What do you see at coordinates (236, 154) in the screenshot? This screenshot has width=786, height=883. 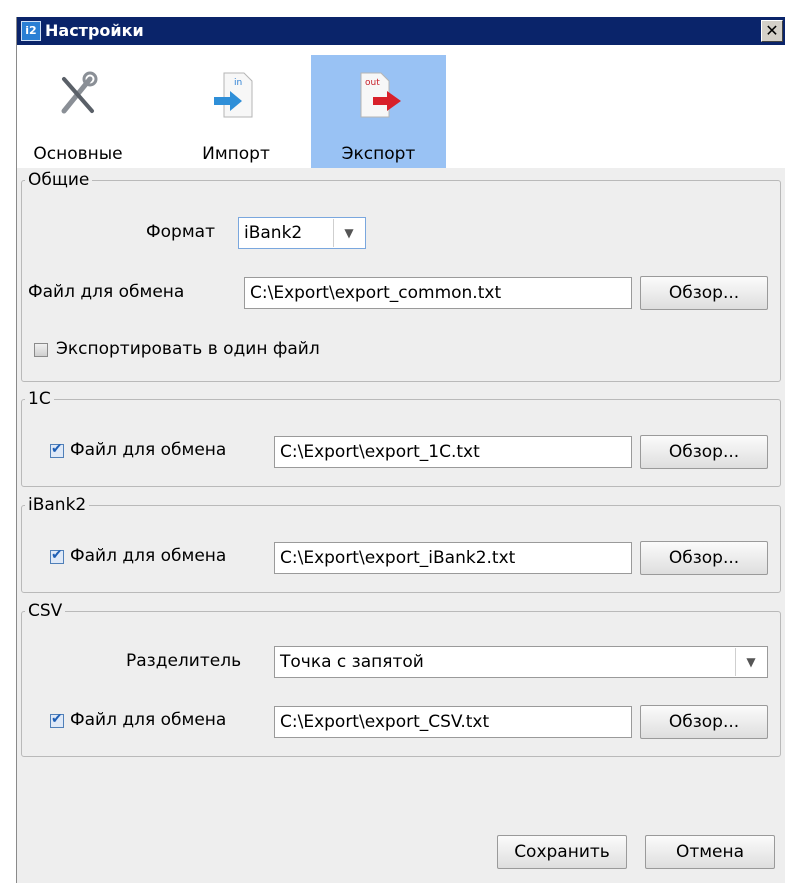 I see `tab-import-label: Импорт` at bounding box center [236, 154].